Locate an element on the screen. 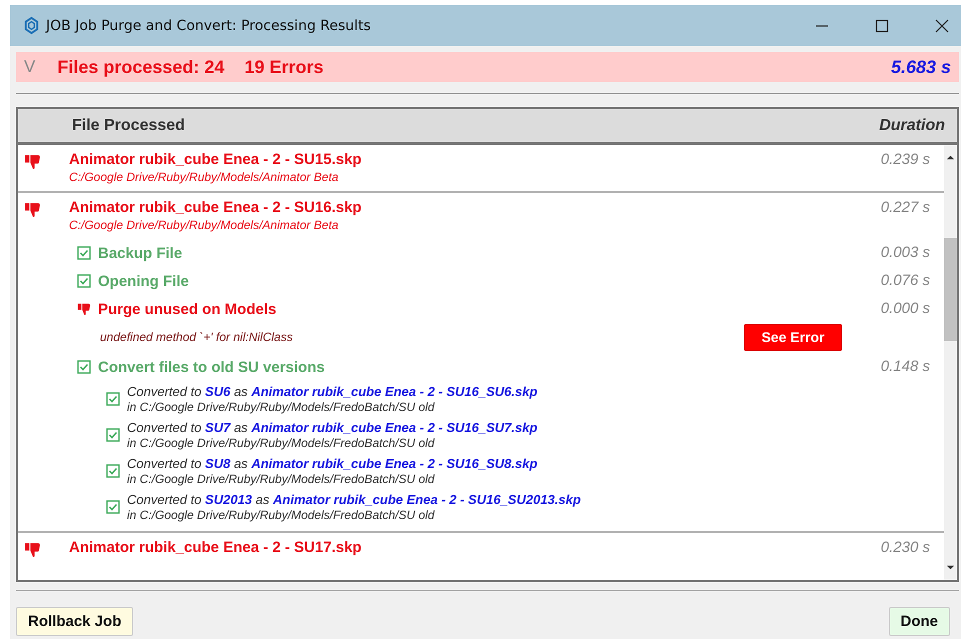 Image resolution: width=961 pixels, height=639 pixels. conversion-text: Converted to SU8 as Animator rubik_cube Enea - 2 - SU16_SU8.skp is located at coordinates (332, 464).